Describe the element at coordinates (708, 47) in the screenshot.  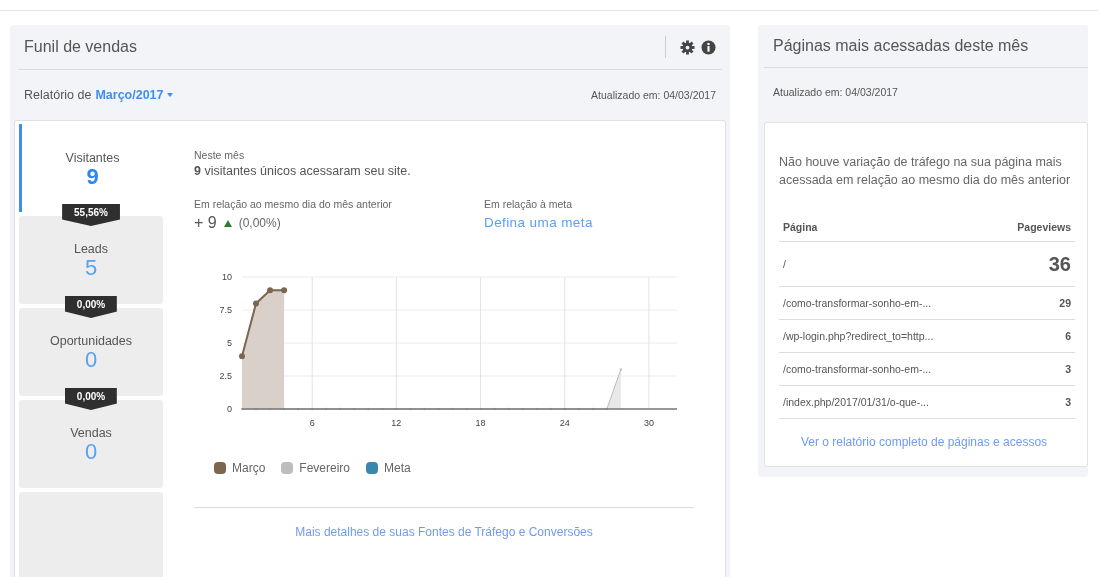
I see `info-icon` at that location.